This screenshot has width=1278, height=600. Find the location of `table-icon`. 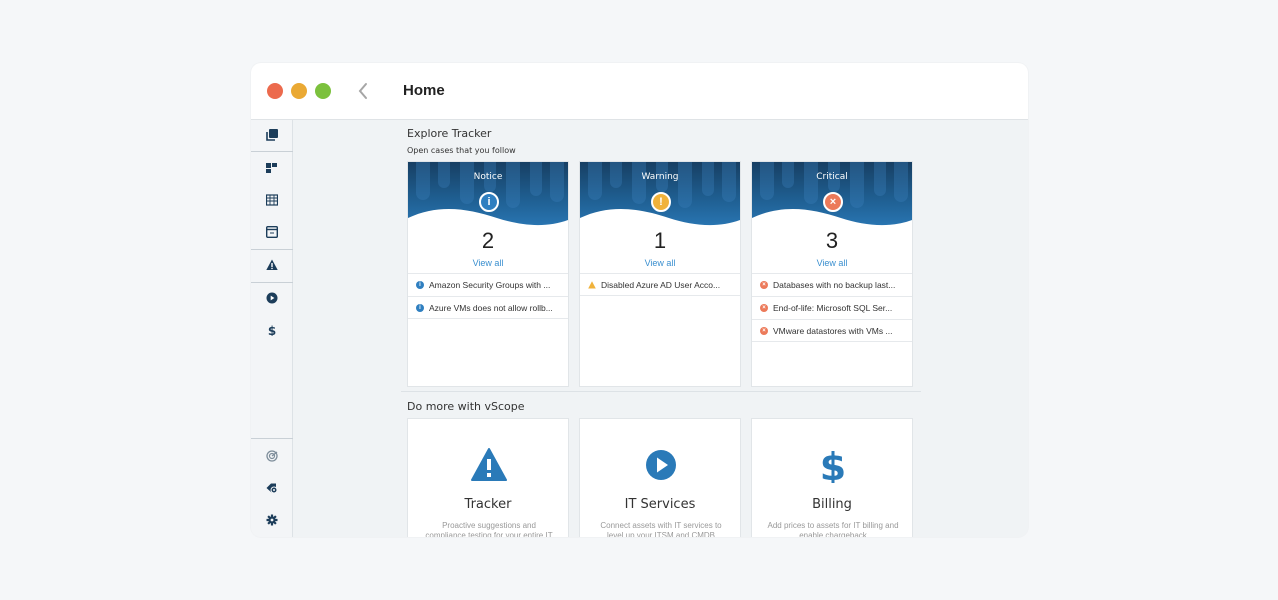

table-icon is located at coordinates (272, 200).